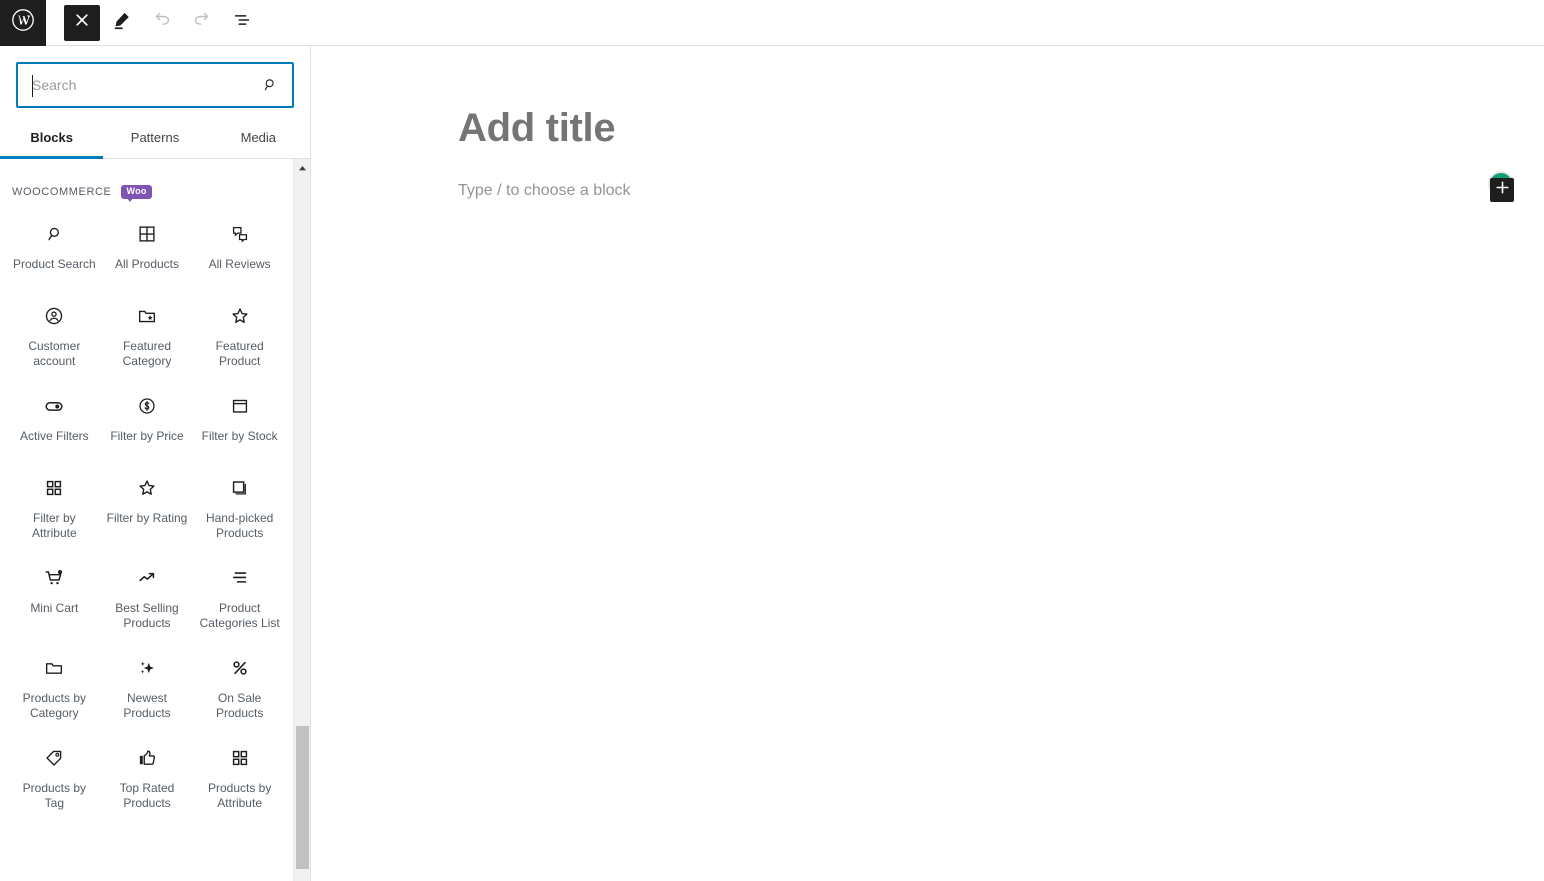  Describe the element at coordinates (147, 668) in the screenshot. I see `sparkles-icon` at that location.